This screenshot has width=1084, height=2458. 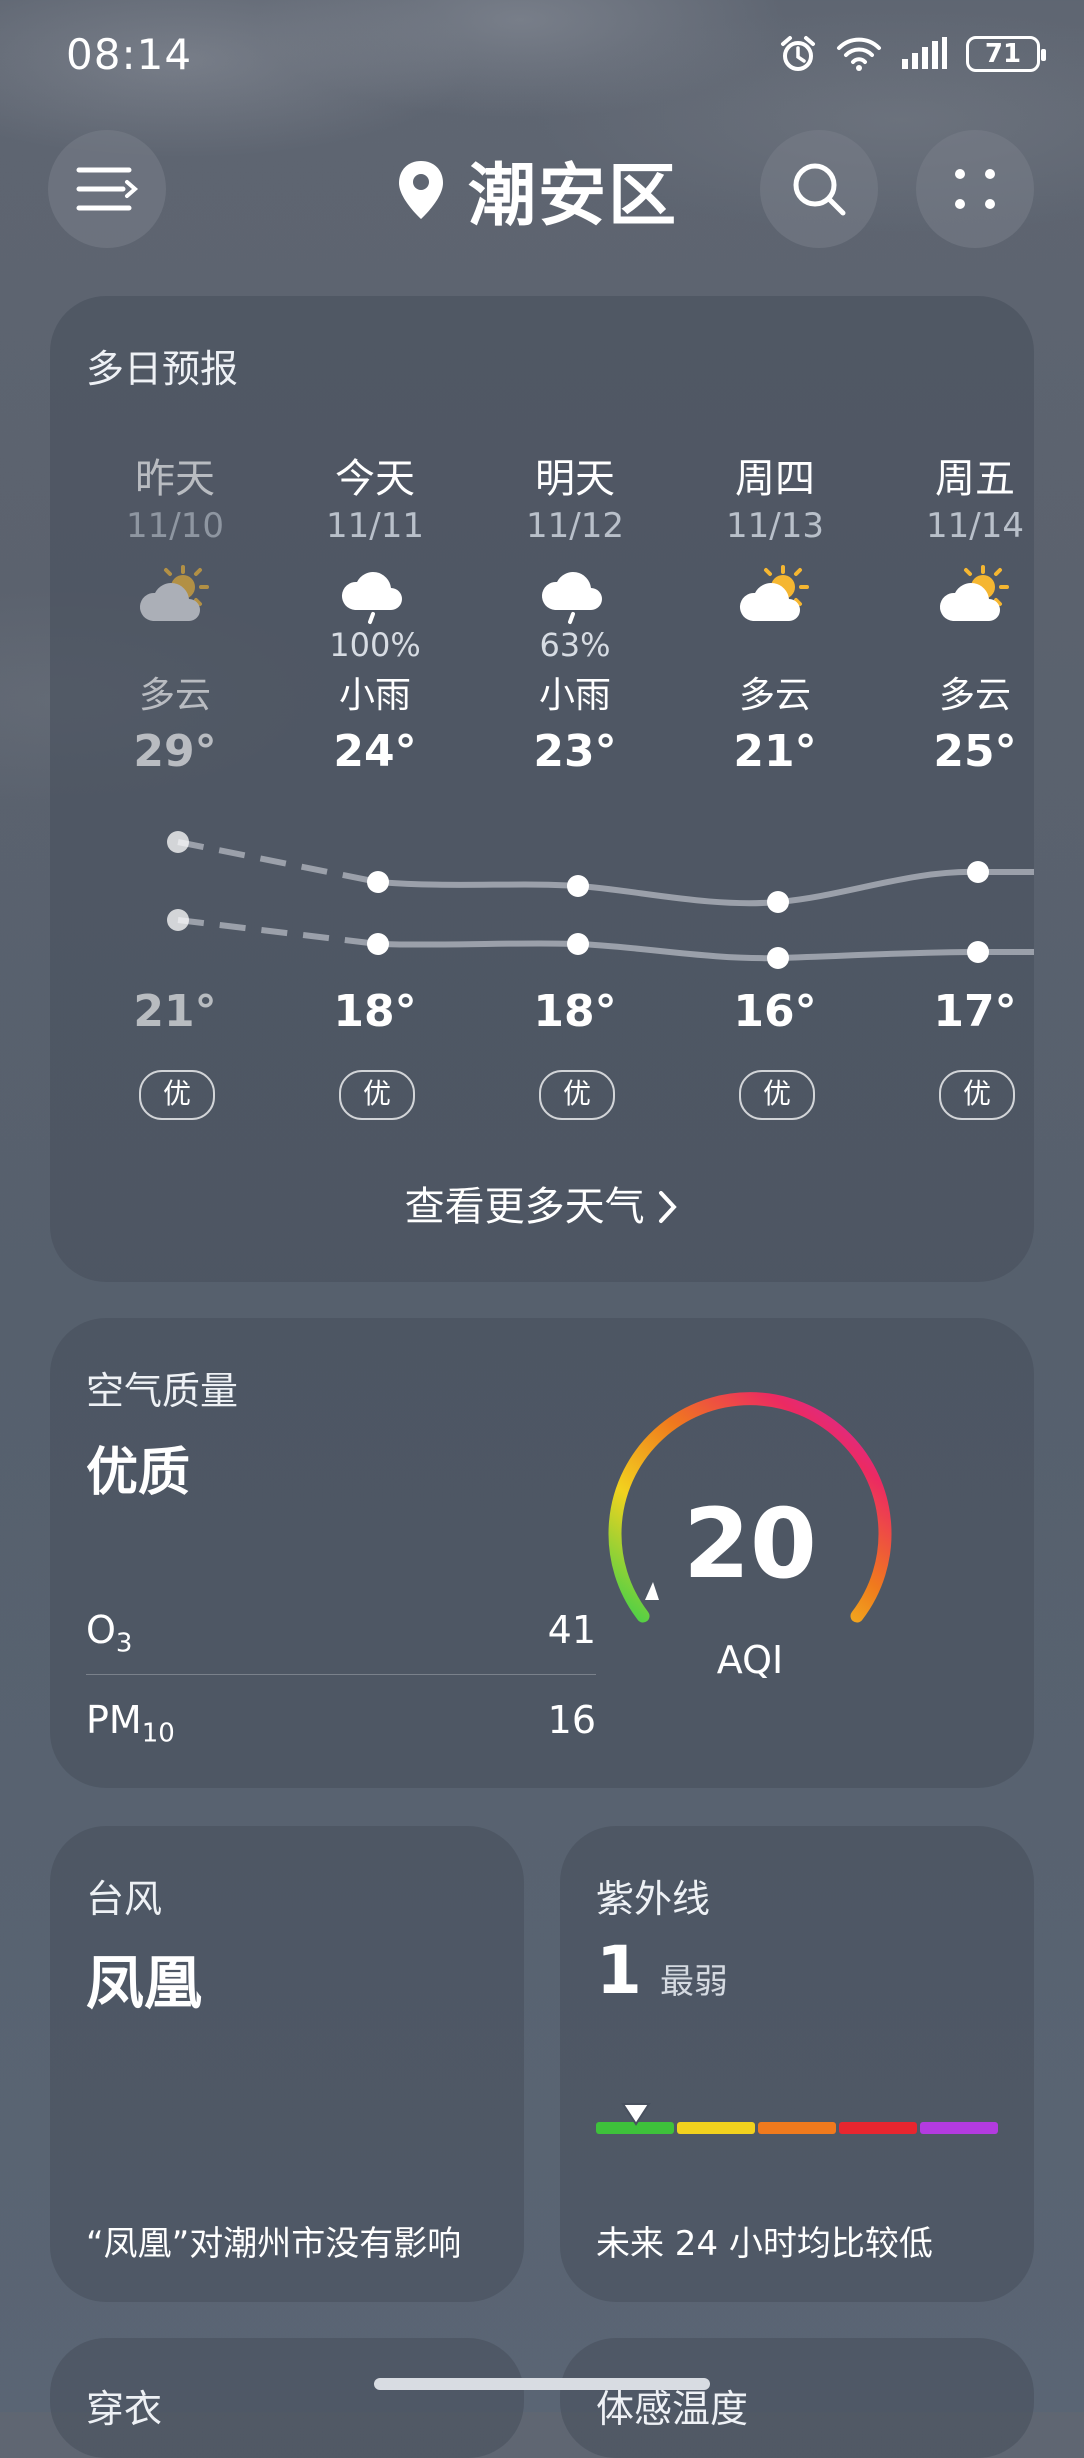 What do you see at coordinates (375, 526) in the screenshot?
I see `day-date: 11/11` at bounding box center [375, 526].